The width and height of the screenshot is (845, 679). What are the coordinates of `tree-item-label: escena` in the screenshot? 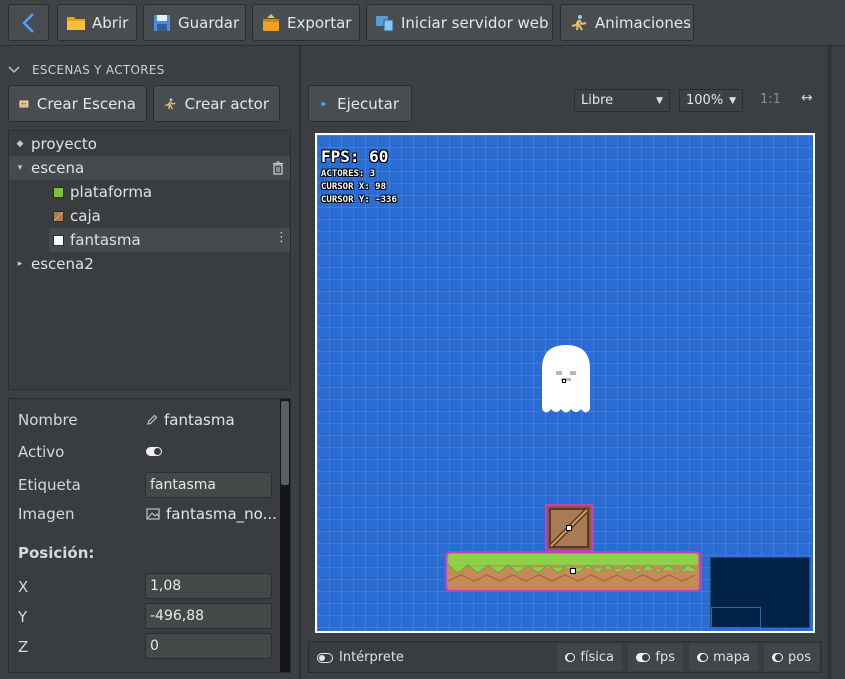 It's located at (58, 168).